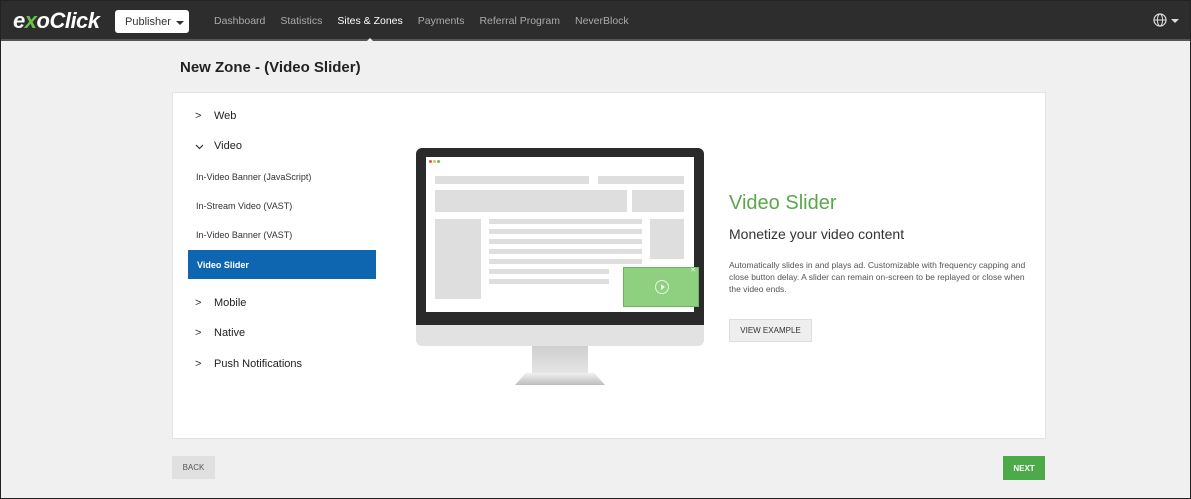 The width and height of the screenshot is (1191, 499). I want to click on category-label: Video, so click(228, 146).